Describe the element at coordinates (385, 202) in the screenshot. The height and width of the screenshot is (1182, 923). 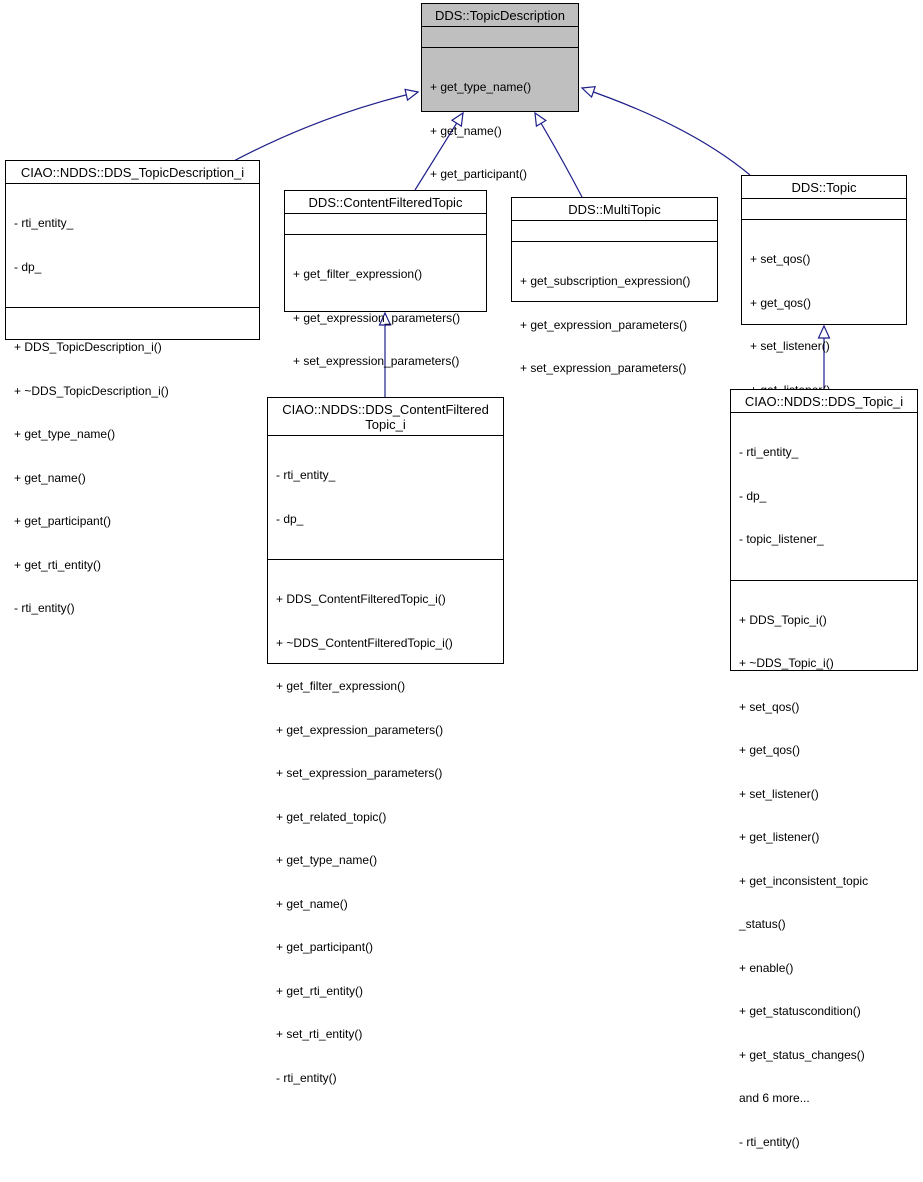
I see `class-title: DDS::ContentFilteredTopic` at that location.